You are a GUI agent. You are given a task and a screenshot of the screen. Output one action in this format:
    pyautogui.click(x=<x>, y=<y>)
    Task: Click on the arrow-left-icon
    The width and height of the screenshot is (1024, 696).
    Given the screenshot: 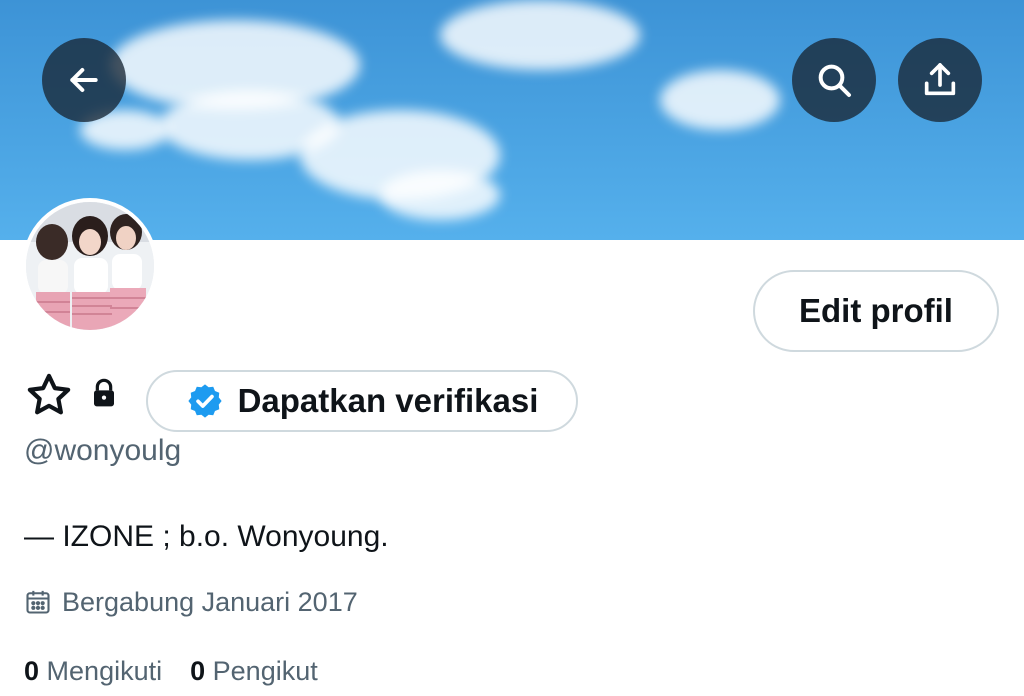 What is the action you would take?
    pyautogui.click(x=84, y=80)
    